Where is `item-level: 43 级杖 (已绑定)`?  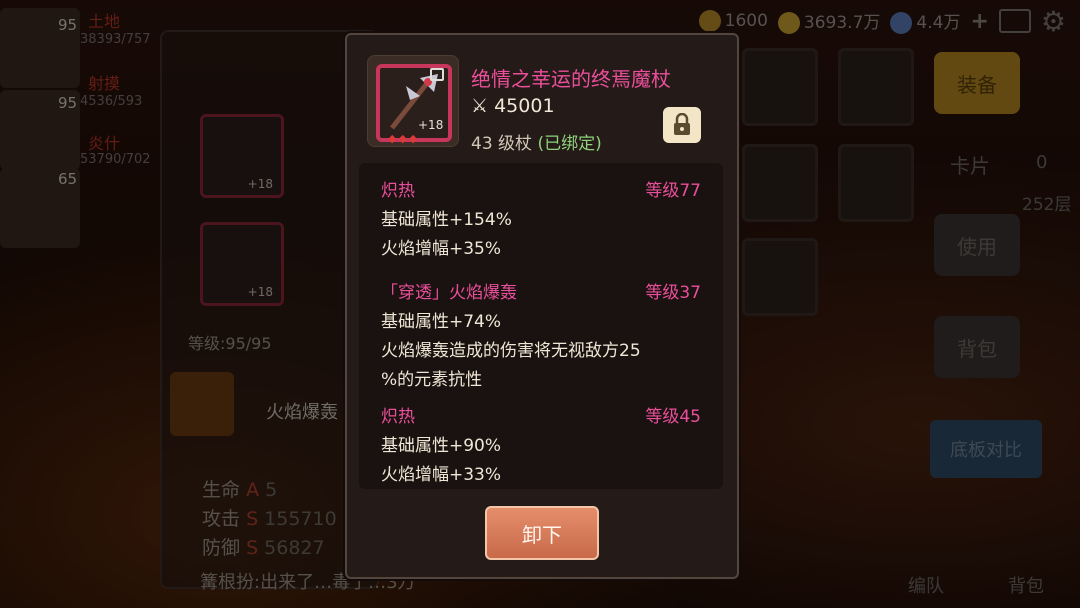 item-level: 43 级杖 (已绑定) is located at coordinates (536, 144).